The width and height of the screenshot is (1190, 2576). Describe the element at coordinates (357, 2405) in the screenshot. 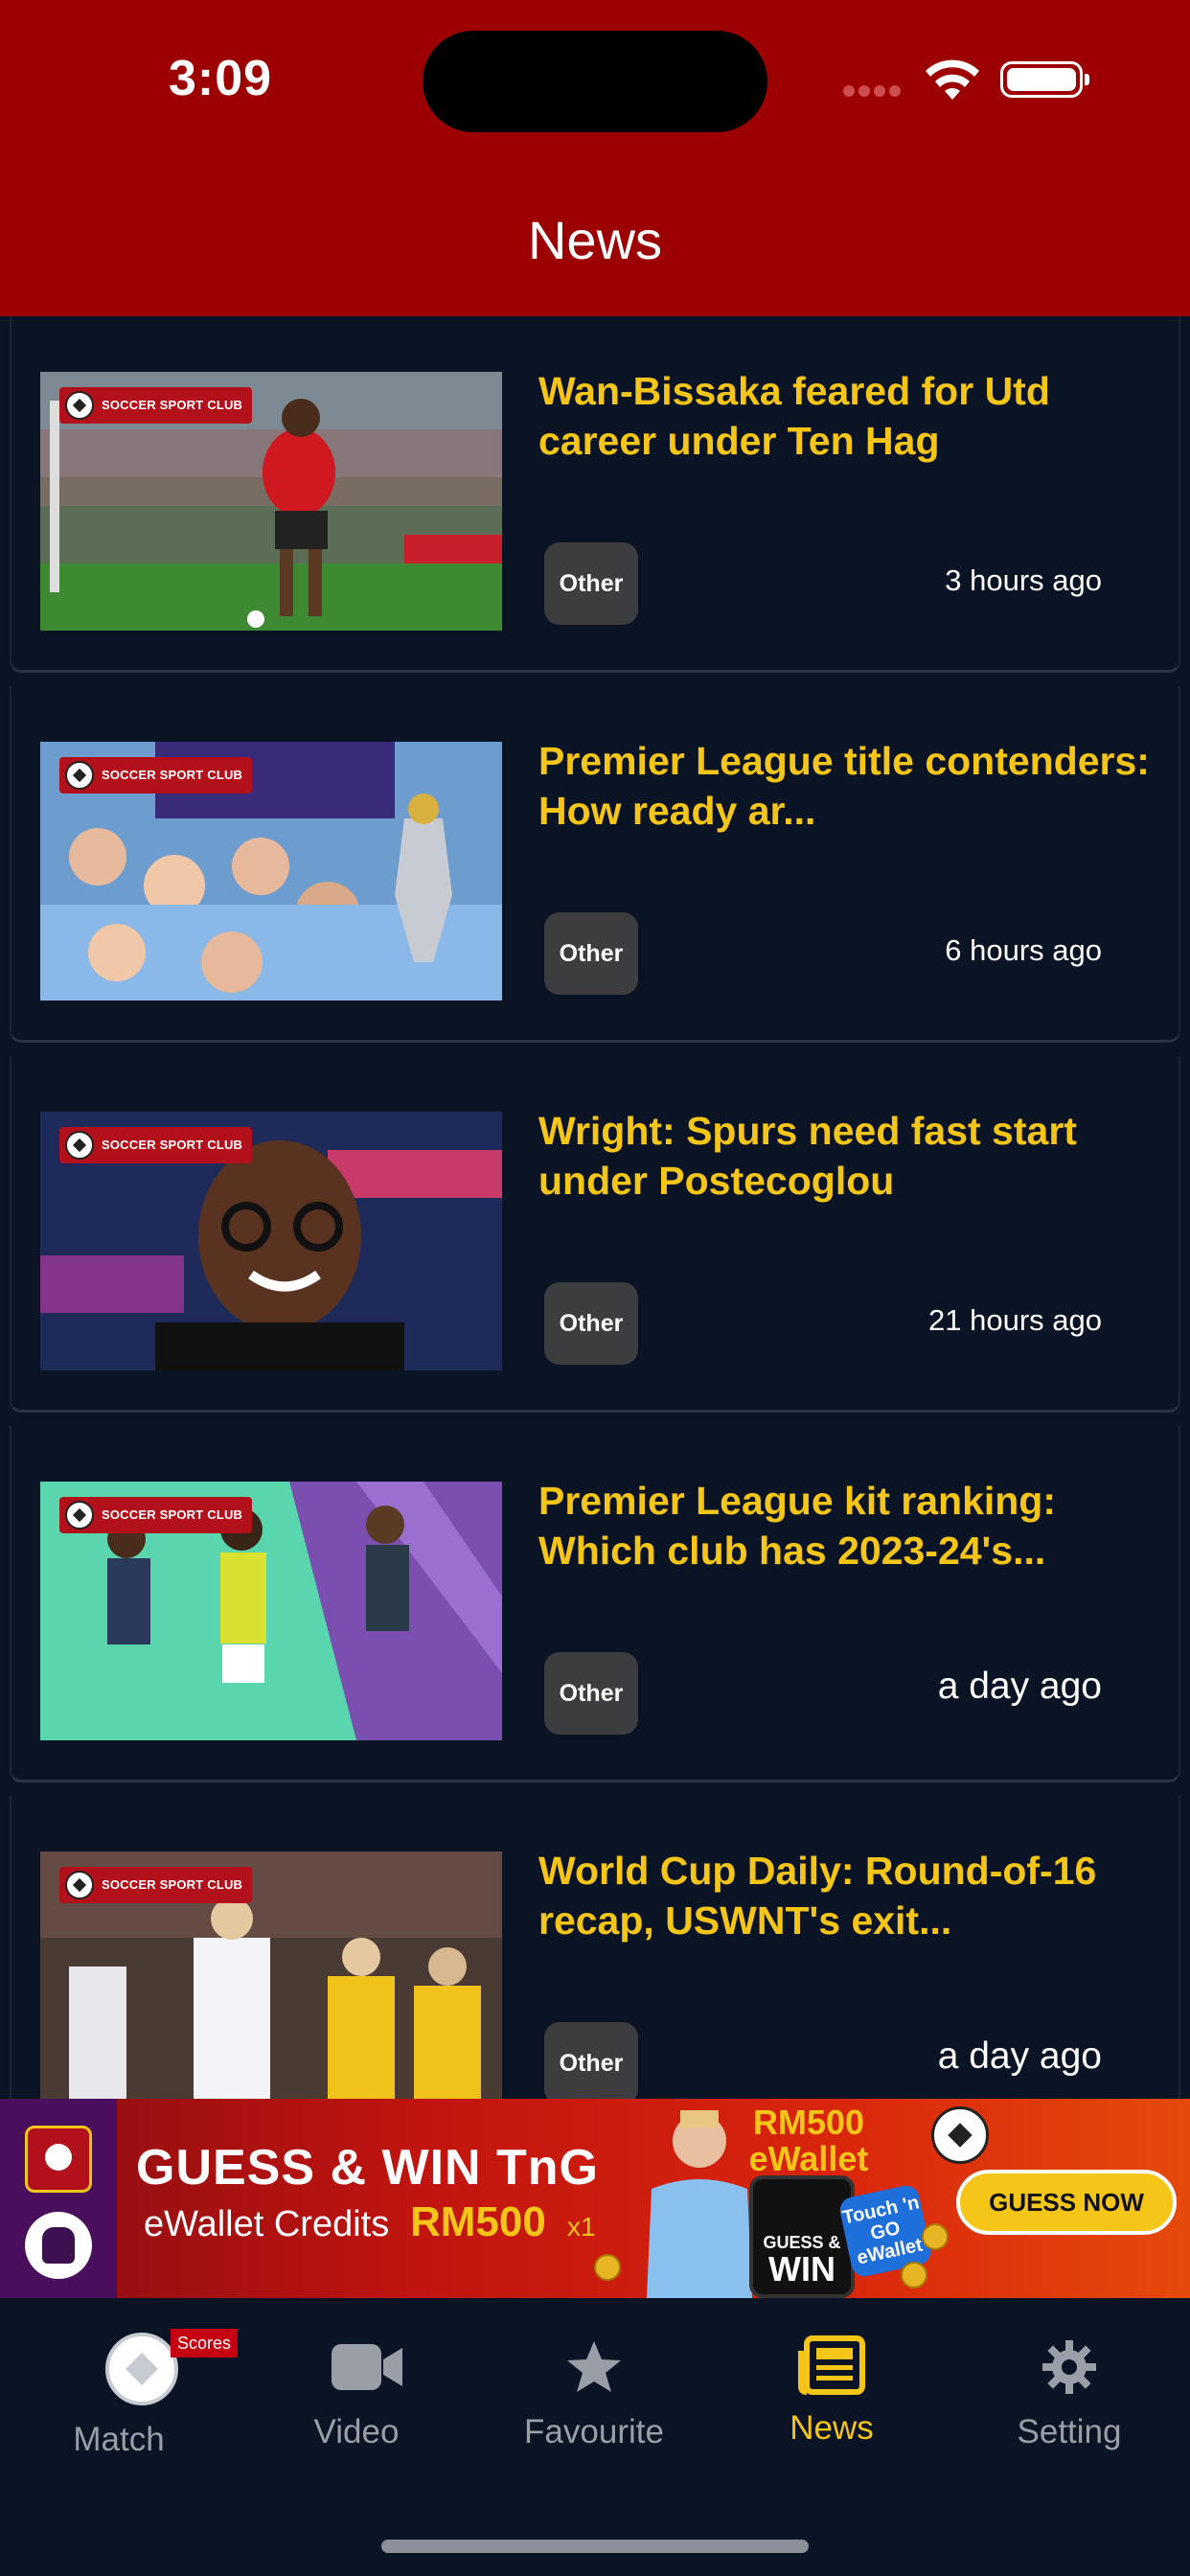

I see `tab-video: Video` at that location.